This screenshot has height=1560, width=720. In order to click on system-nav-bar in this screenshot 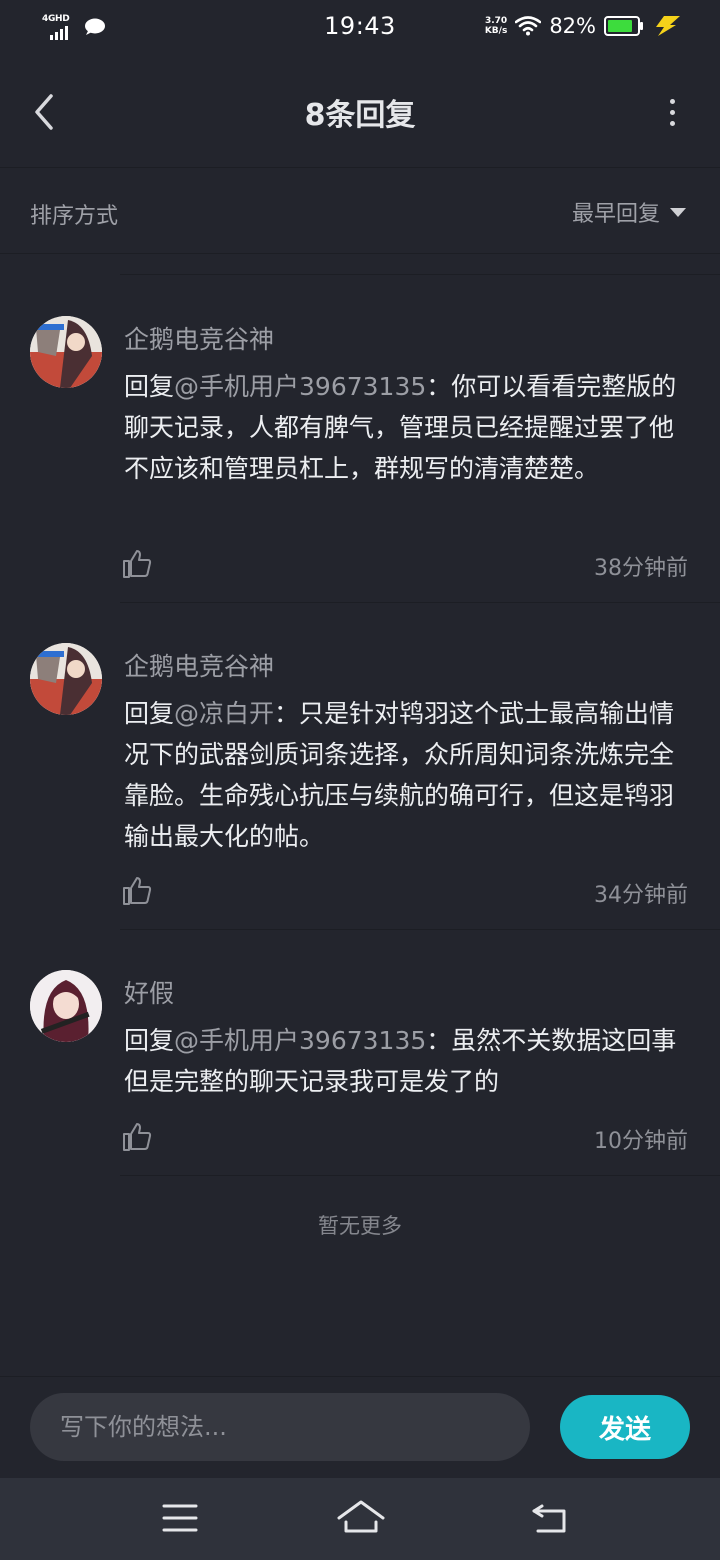, I will do `click(360, 1519)`.